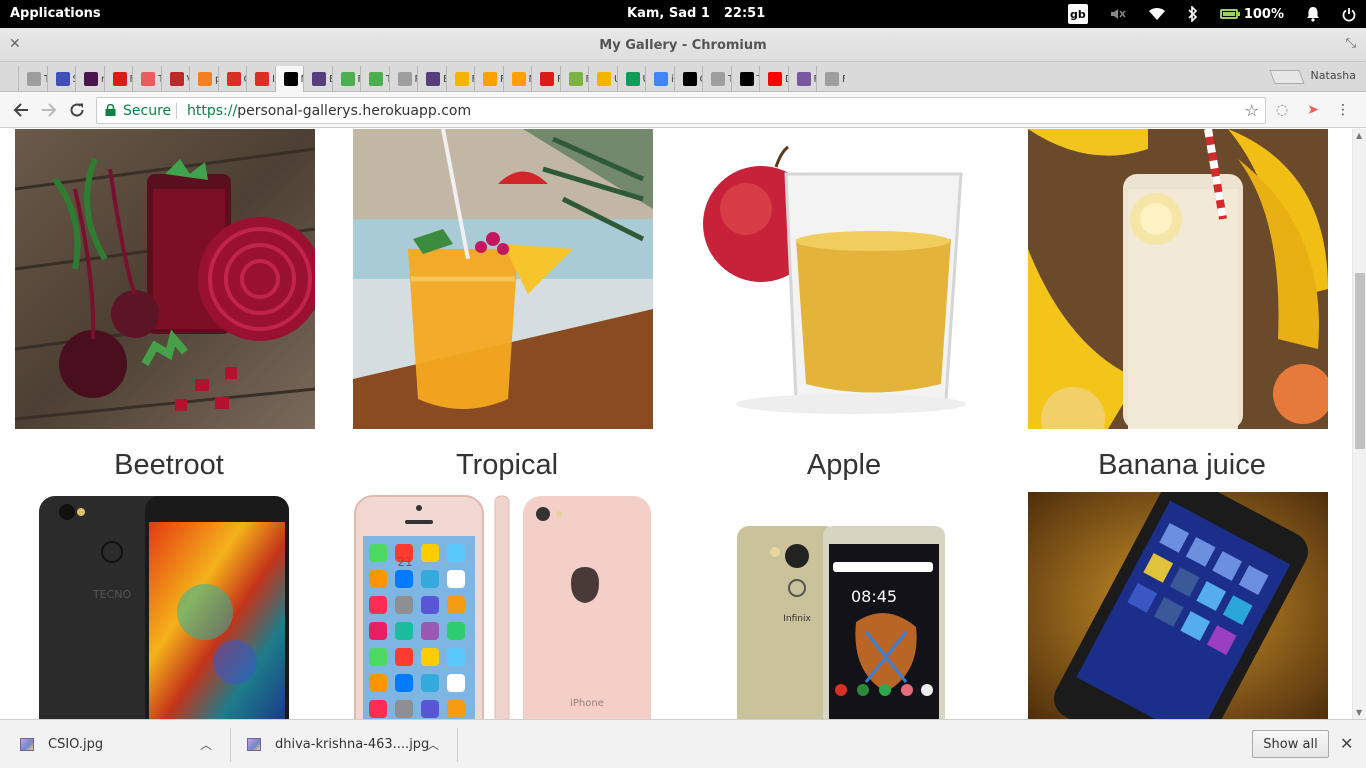  I want to click on keyboard-layout-label: gb, so click(1077, 14).